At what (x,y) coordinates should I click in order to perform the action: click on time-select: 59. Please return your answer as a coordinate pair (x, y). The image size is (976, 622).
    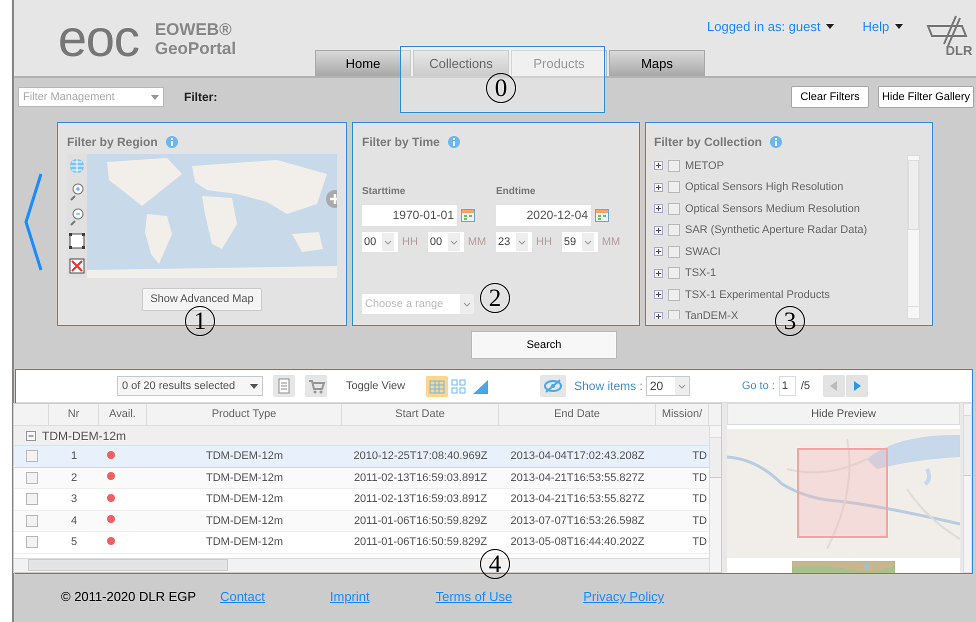
    Looking at the image, I should click on (580, 242).